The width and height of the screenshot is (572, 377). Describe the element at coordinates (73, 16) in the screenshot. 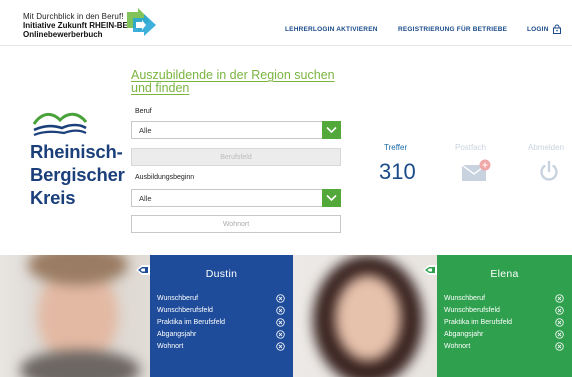

I see `brand-tagline: Mit Durchblick in den Beruf!` at that location.